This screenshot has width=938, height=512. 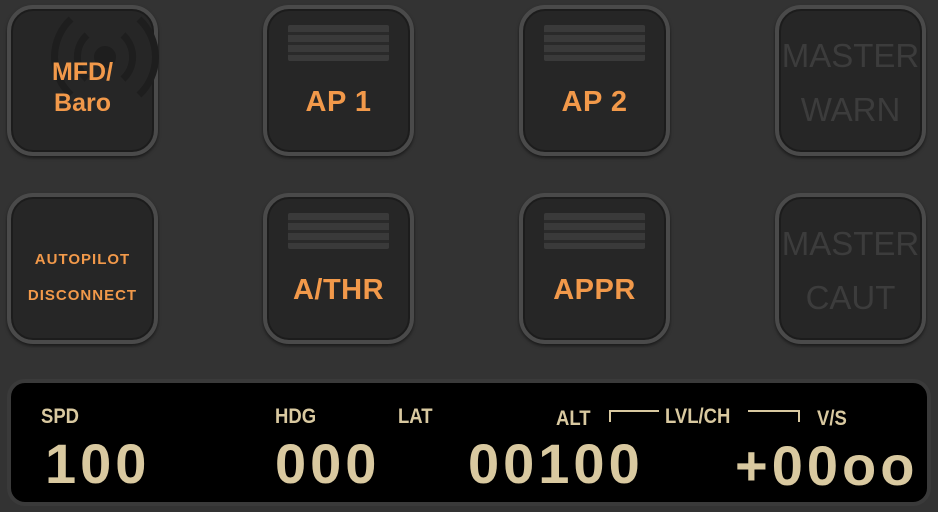 What do you see at coordinates (850, 243) in the screenshot?
I see `master-caut-label-line1: MASTER` at bounding box center [850, 243].